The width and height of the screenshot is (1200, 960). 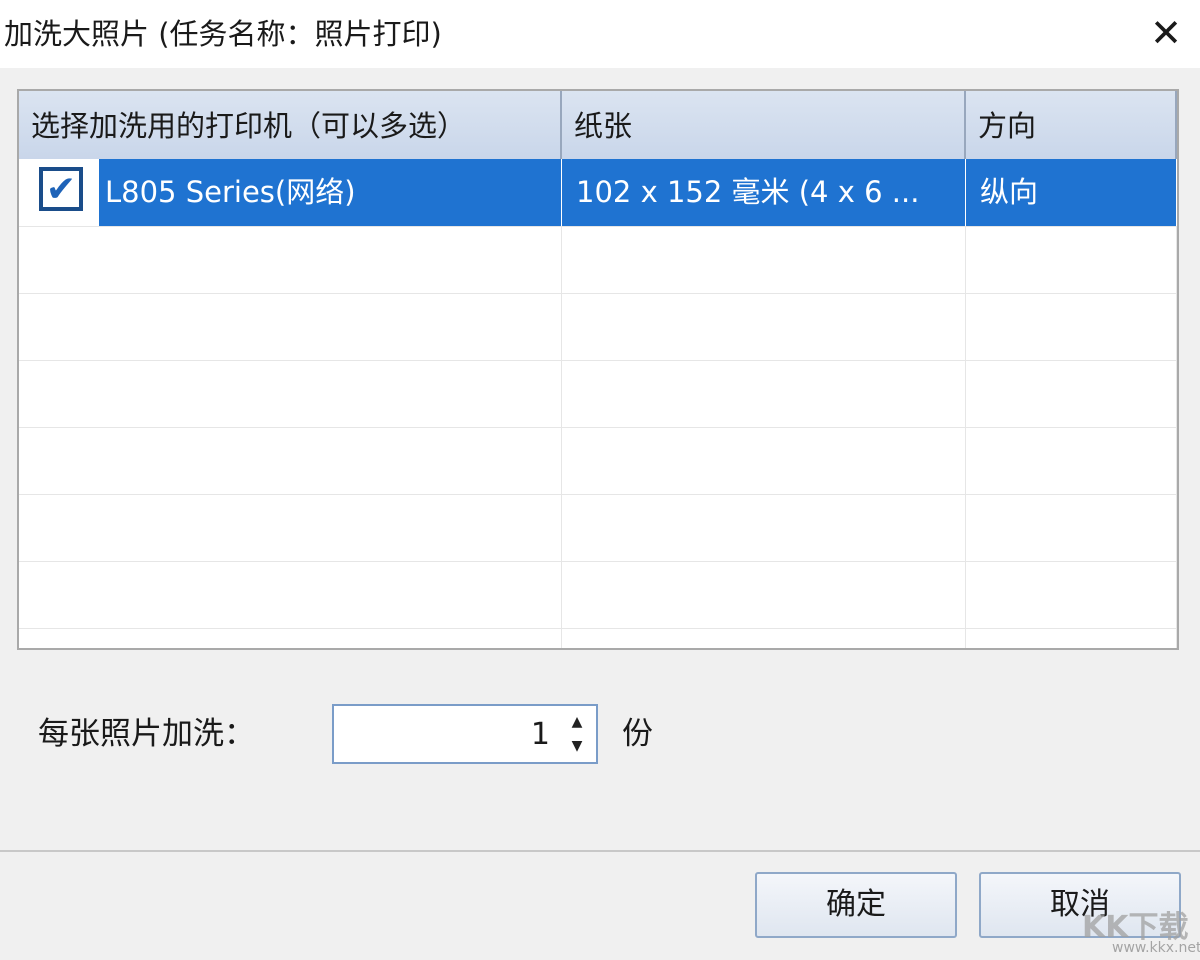 What do you see at coordinates (540, 734) in the screenshot?
I see `copies-value: 1` at bounding box center [540, 734].